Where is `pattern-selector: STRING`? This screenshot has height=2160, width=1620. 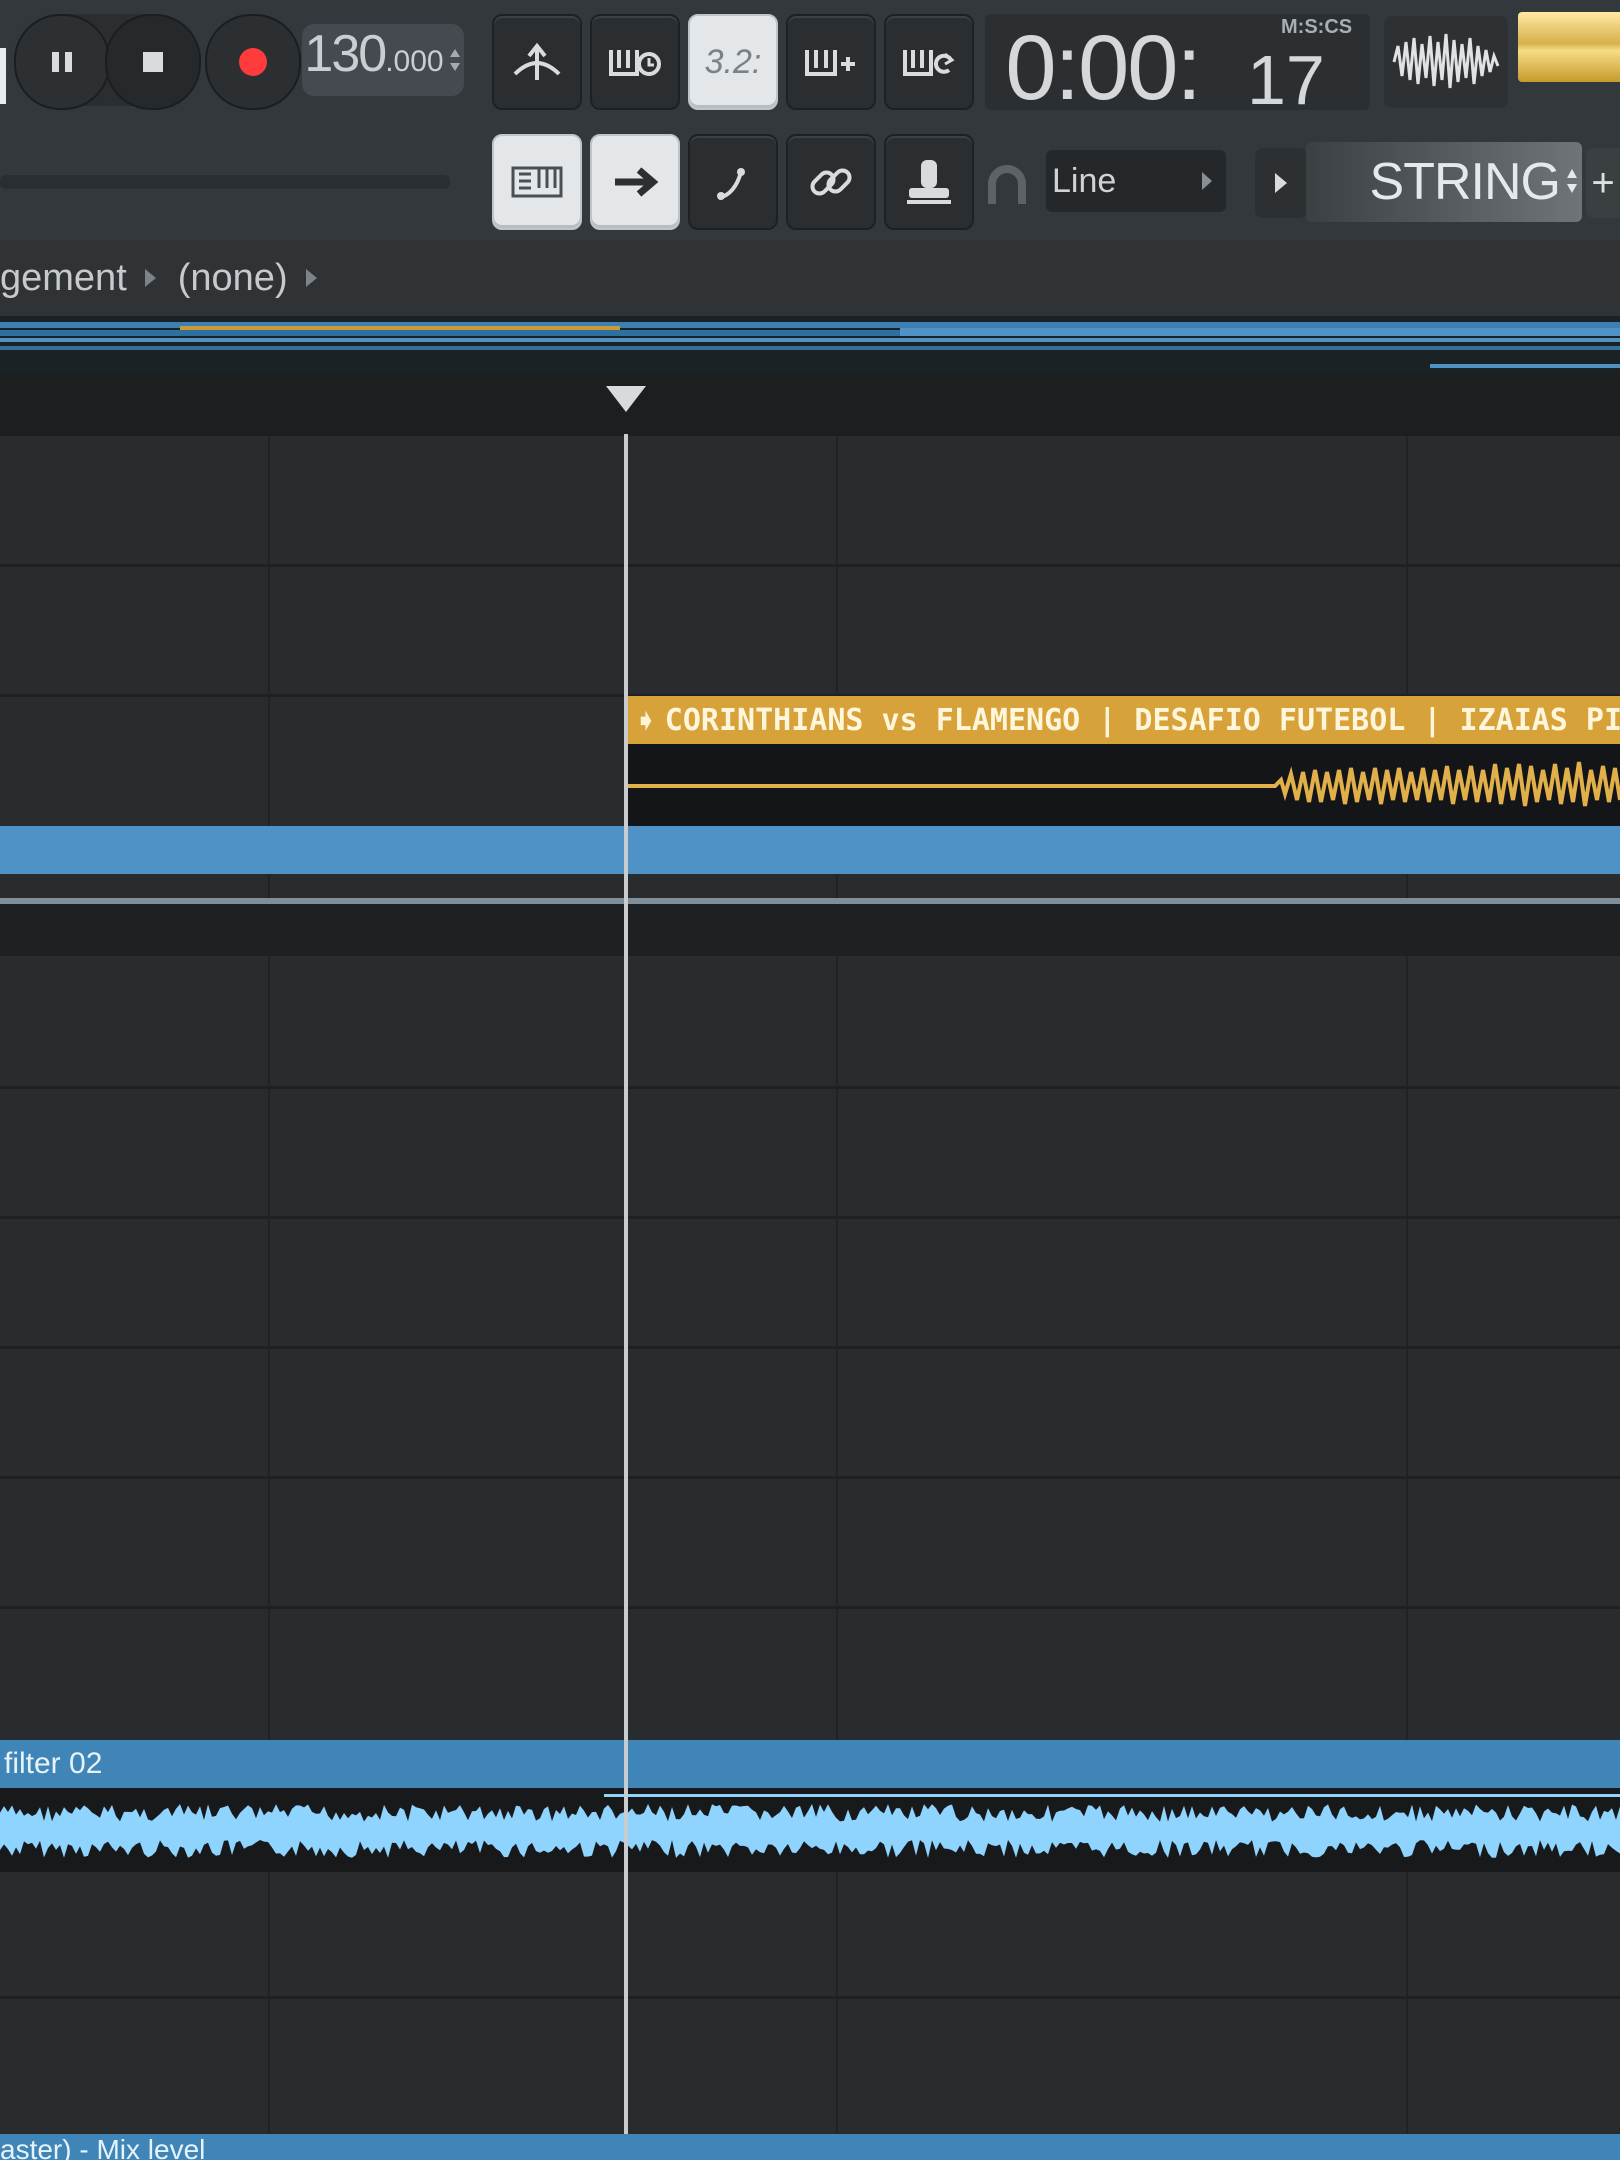 pattern-selector: STRING is located at coordinates (1444, 182).